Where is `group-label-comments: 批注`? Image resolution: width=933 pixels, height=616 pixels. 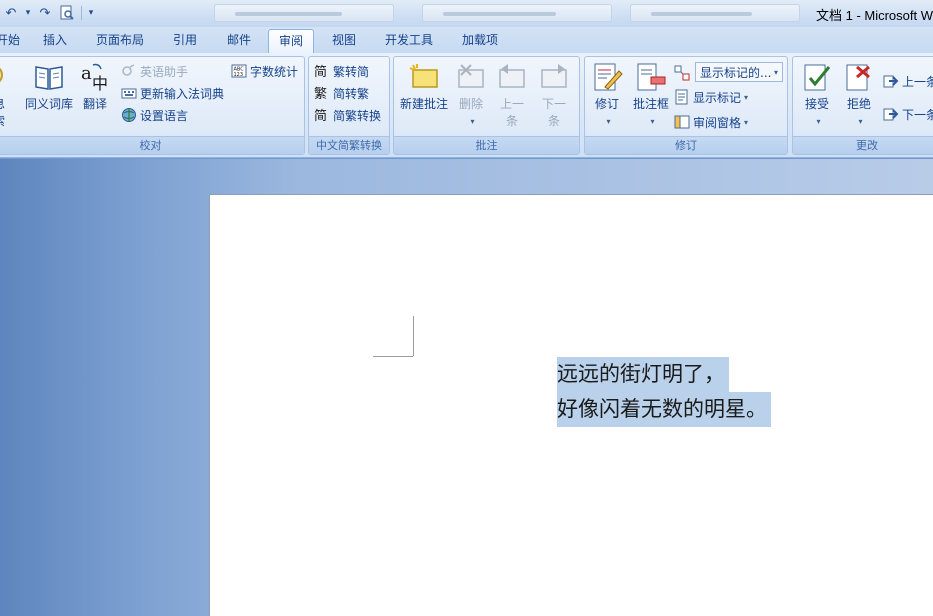
group-label-comments: 批注 is located at coordinates (486, 145).